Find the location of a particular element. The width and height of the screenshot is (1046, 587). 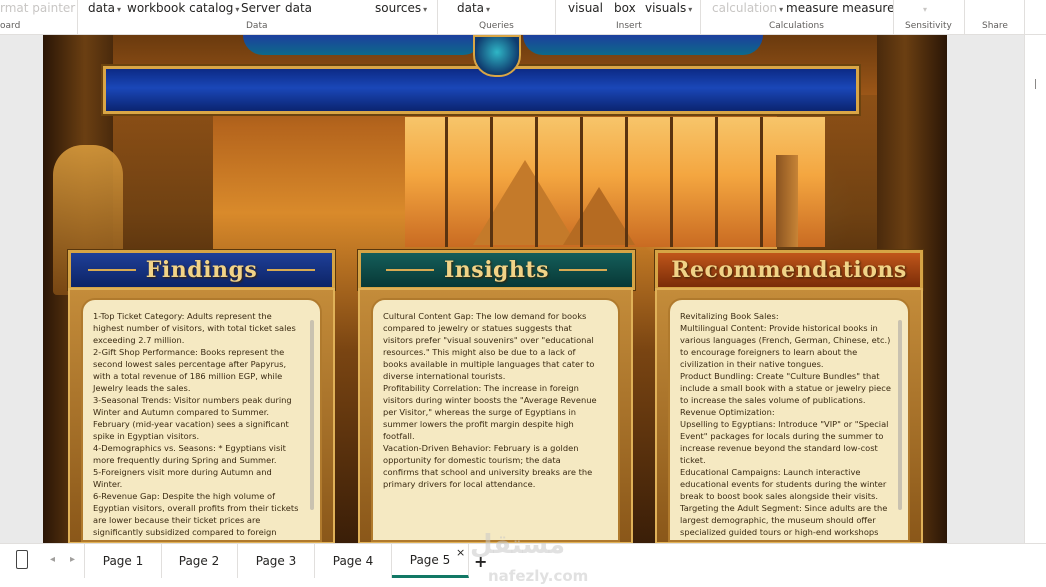

text-line: ticket. is located at coordinates (693, 460).